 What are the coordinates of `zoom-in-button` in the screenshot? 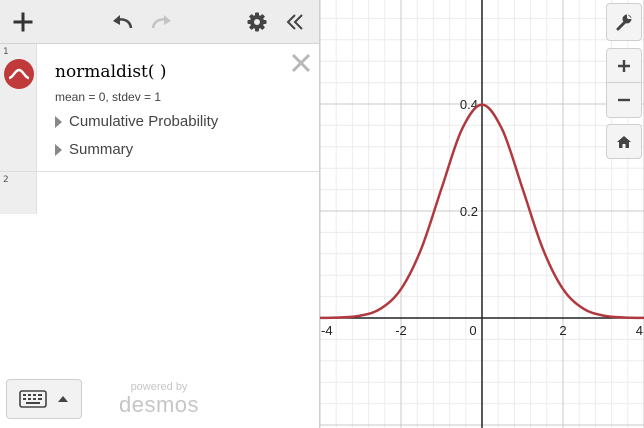 It's located at (624, 65).